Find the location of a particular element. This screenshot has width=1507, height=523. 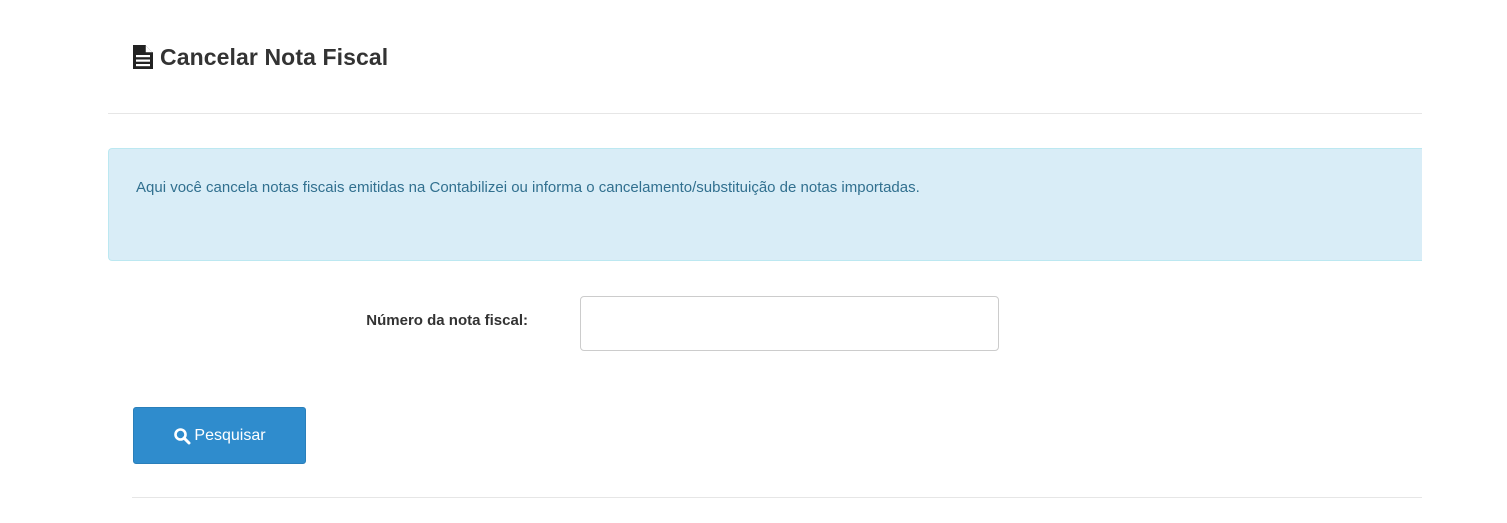

search-icon is located at coordinates (182, 436).